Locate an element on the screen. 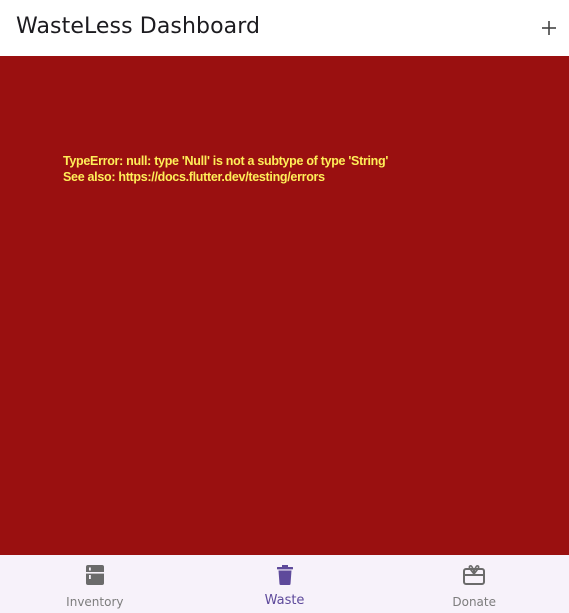 This screenshot has width=569, height=613. plus-icon is located at coordinates (549, 28).